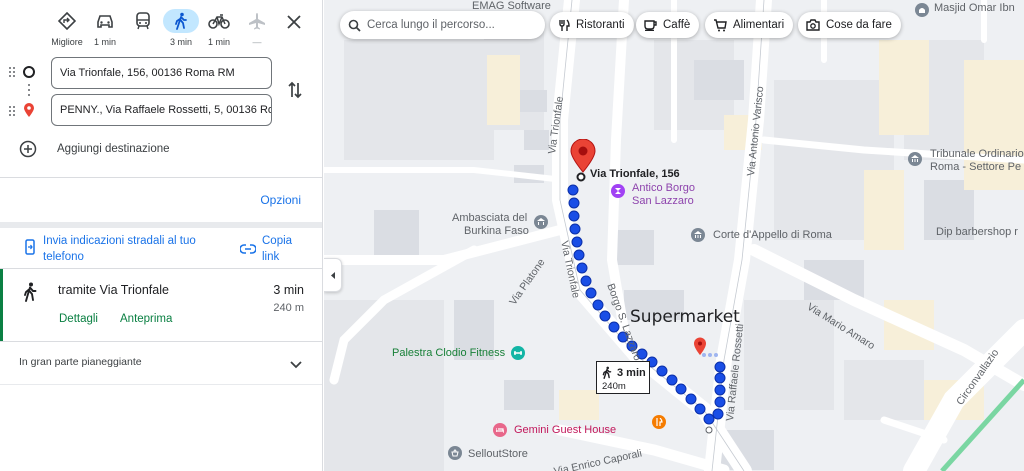 The image size is (1024, 471). What do you see at coordinates (161, 363) in the screenshot?
I see `terrain-info-row: In gran parte pianeggiante` at bounding box center [161, 363].